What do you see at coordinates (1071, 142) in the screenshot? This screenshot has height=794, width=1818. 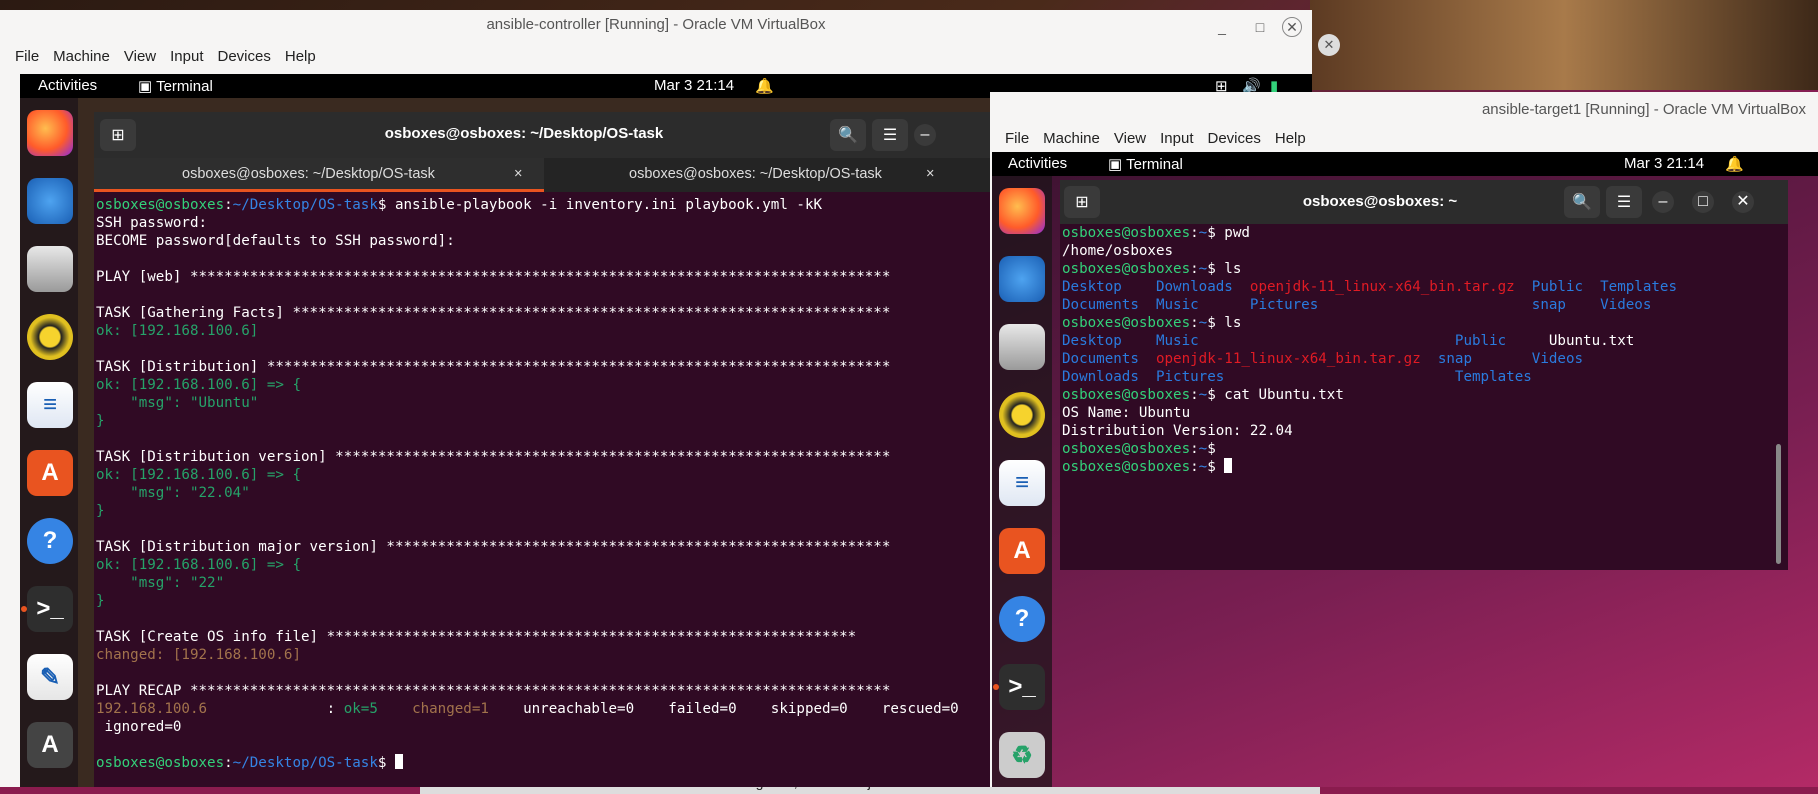 I see `target-menu-machine: Machine` at bounding box center [1071, 142].